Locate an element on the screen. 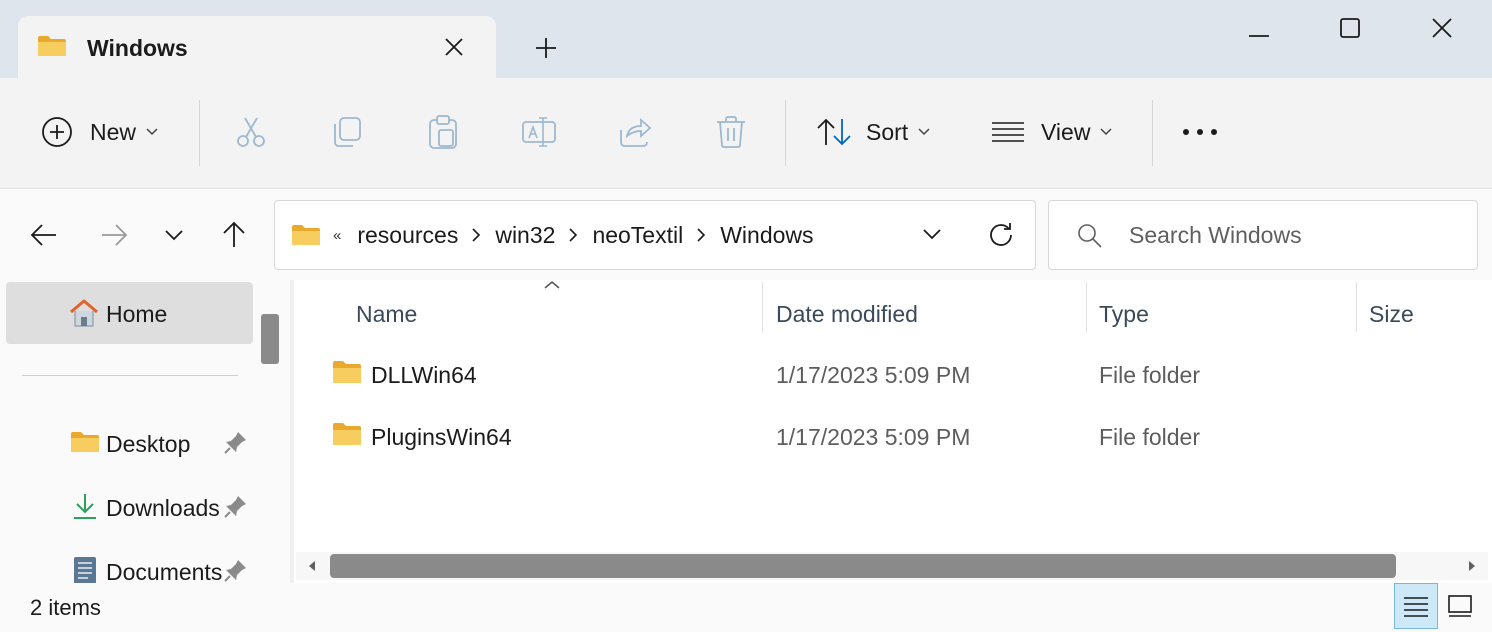  view-button: View is located at coordinates (1051, 132).